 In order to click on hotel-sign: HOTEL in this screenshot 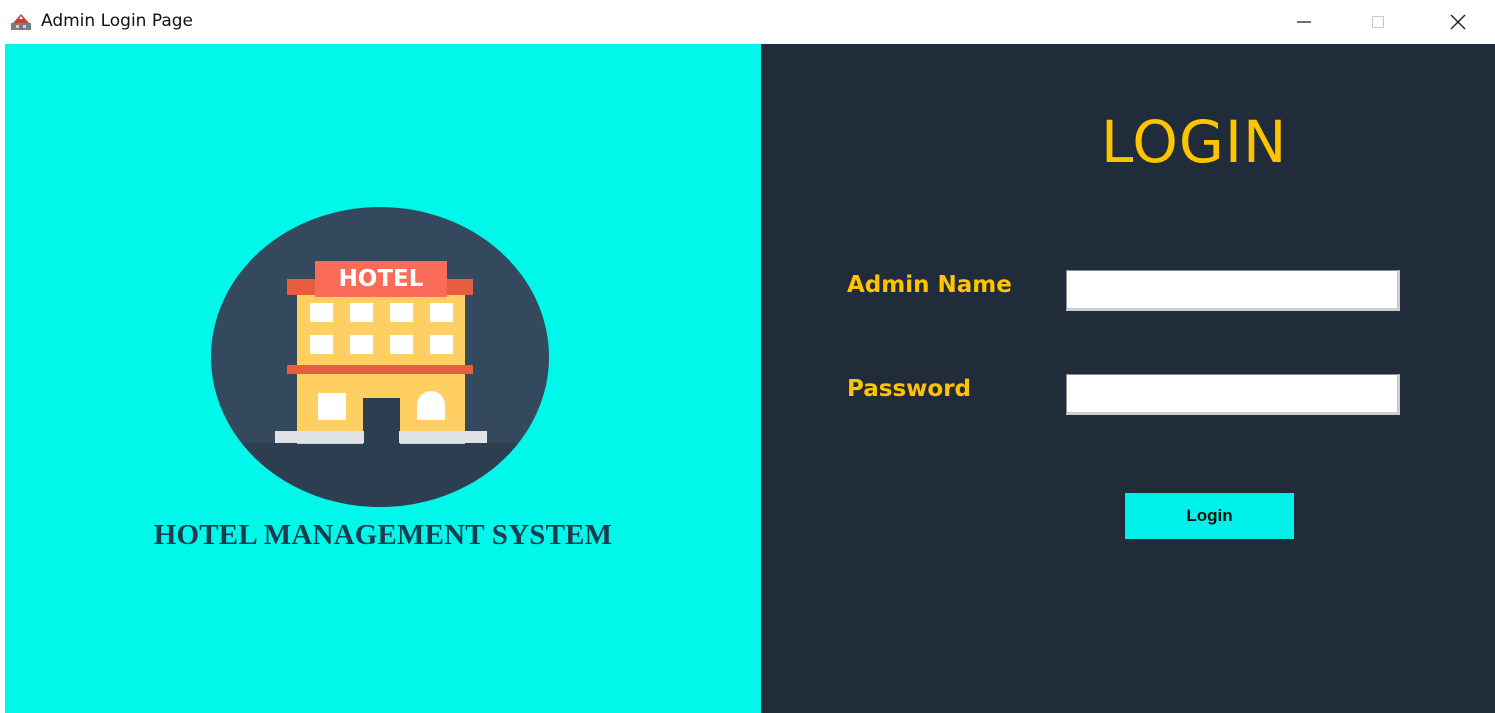, I will do `click(381, 279)`.